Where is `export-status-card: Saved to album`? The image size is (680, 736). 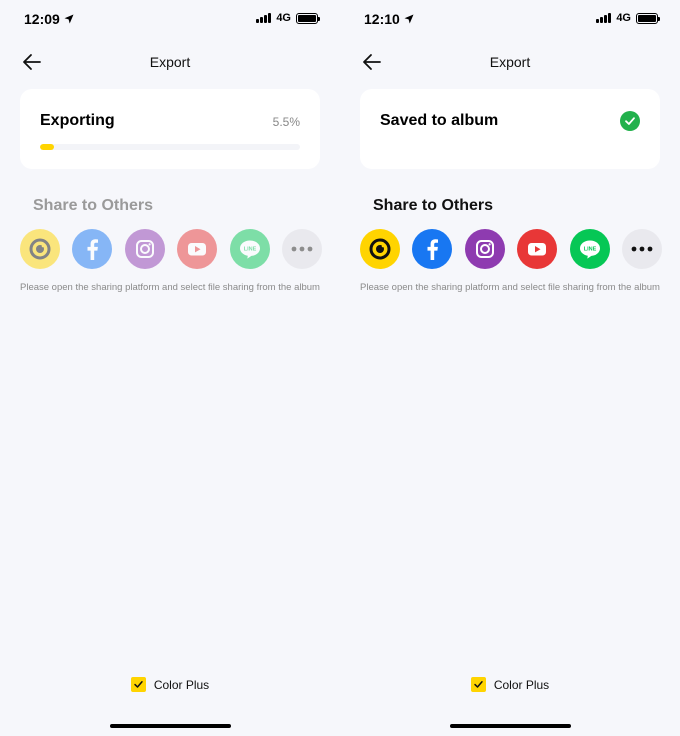 export-status-card: Saved to album is located at coordinates (510, 129).